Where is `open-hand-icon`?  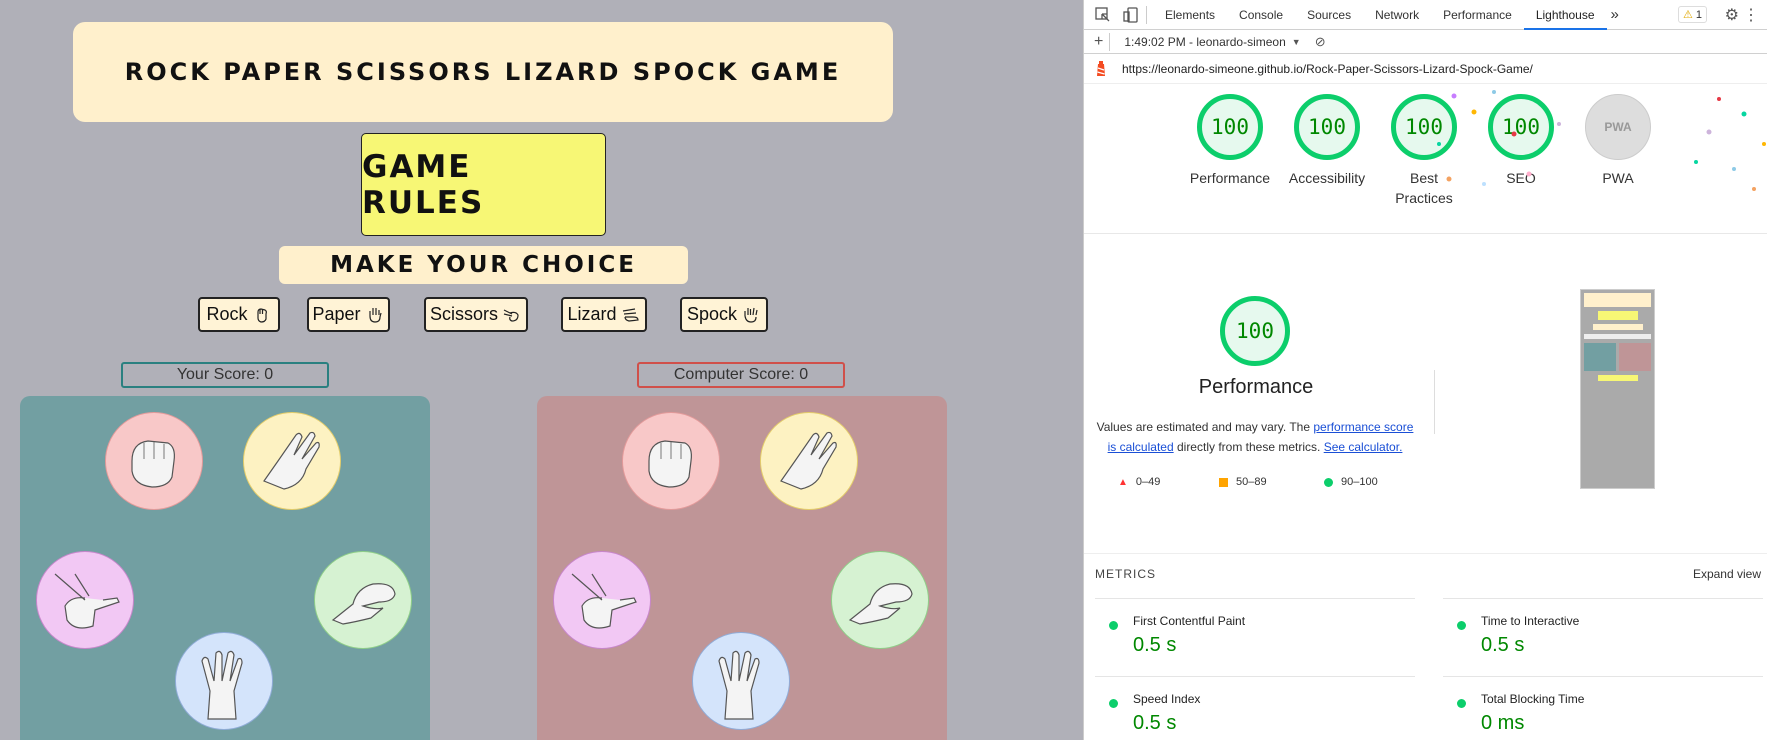 open-hand-icon is located at coordinates (808, 460).